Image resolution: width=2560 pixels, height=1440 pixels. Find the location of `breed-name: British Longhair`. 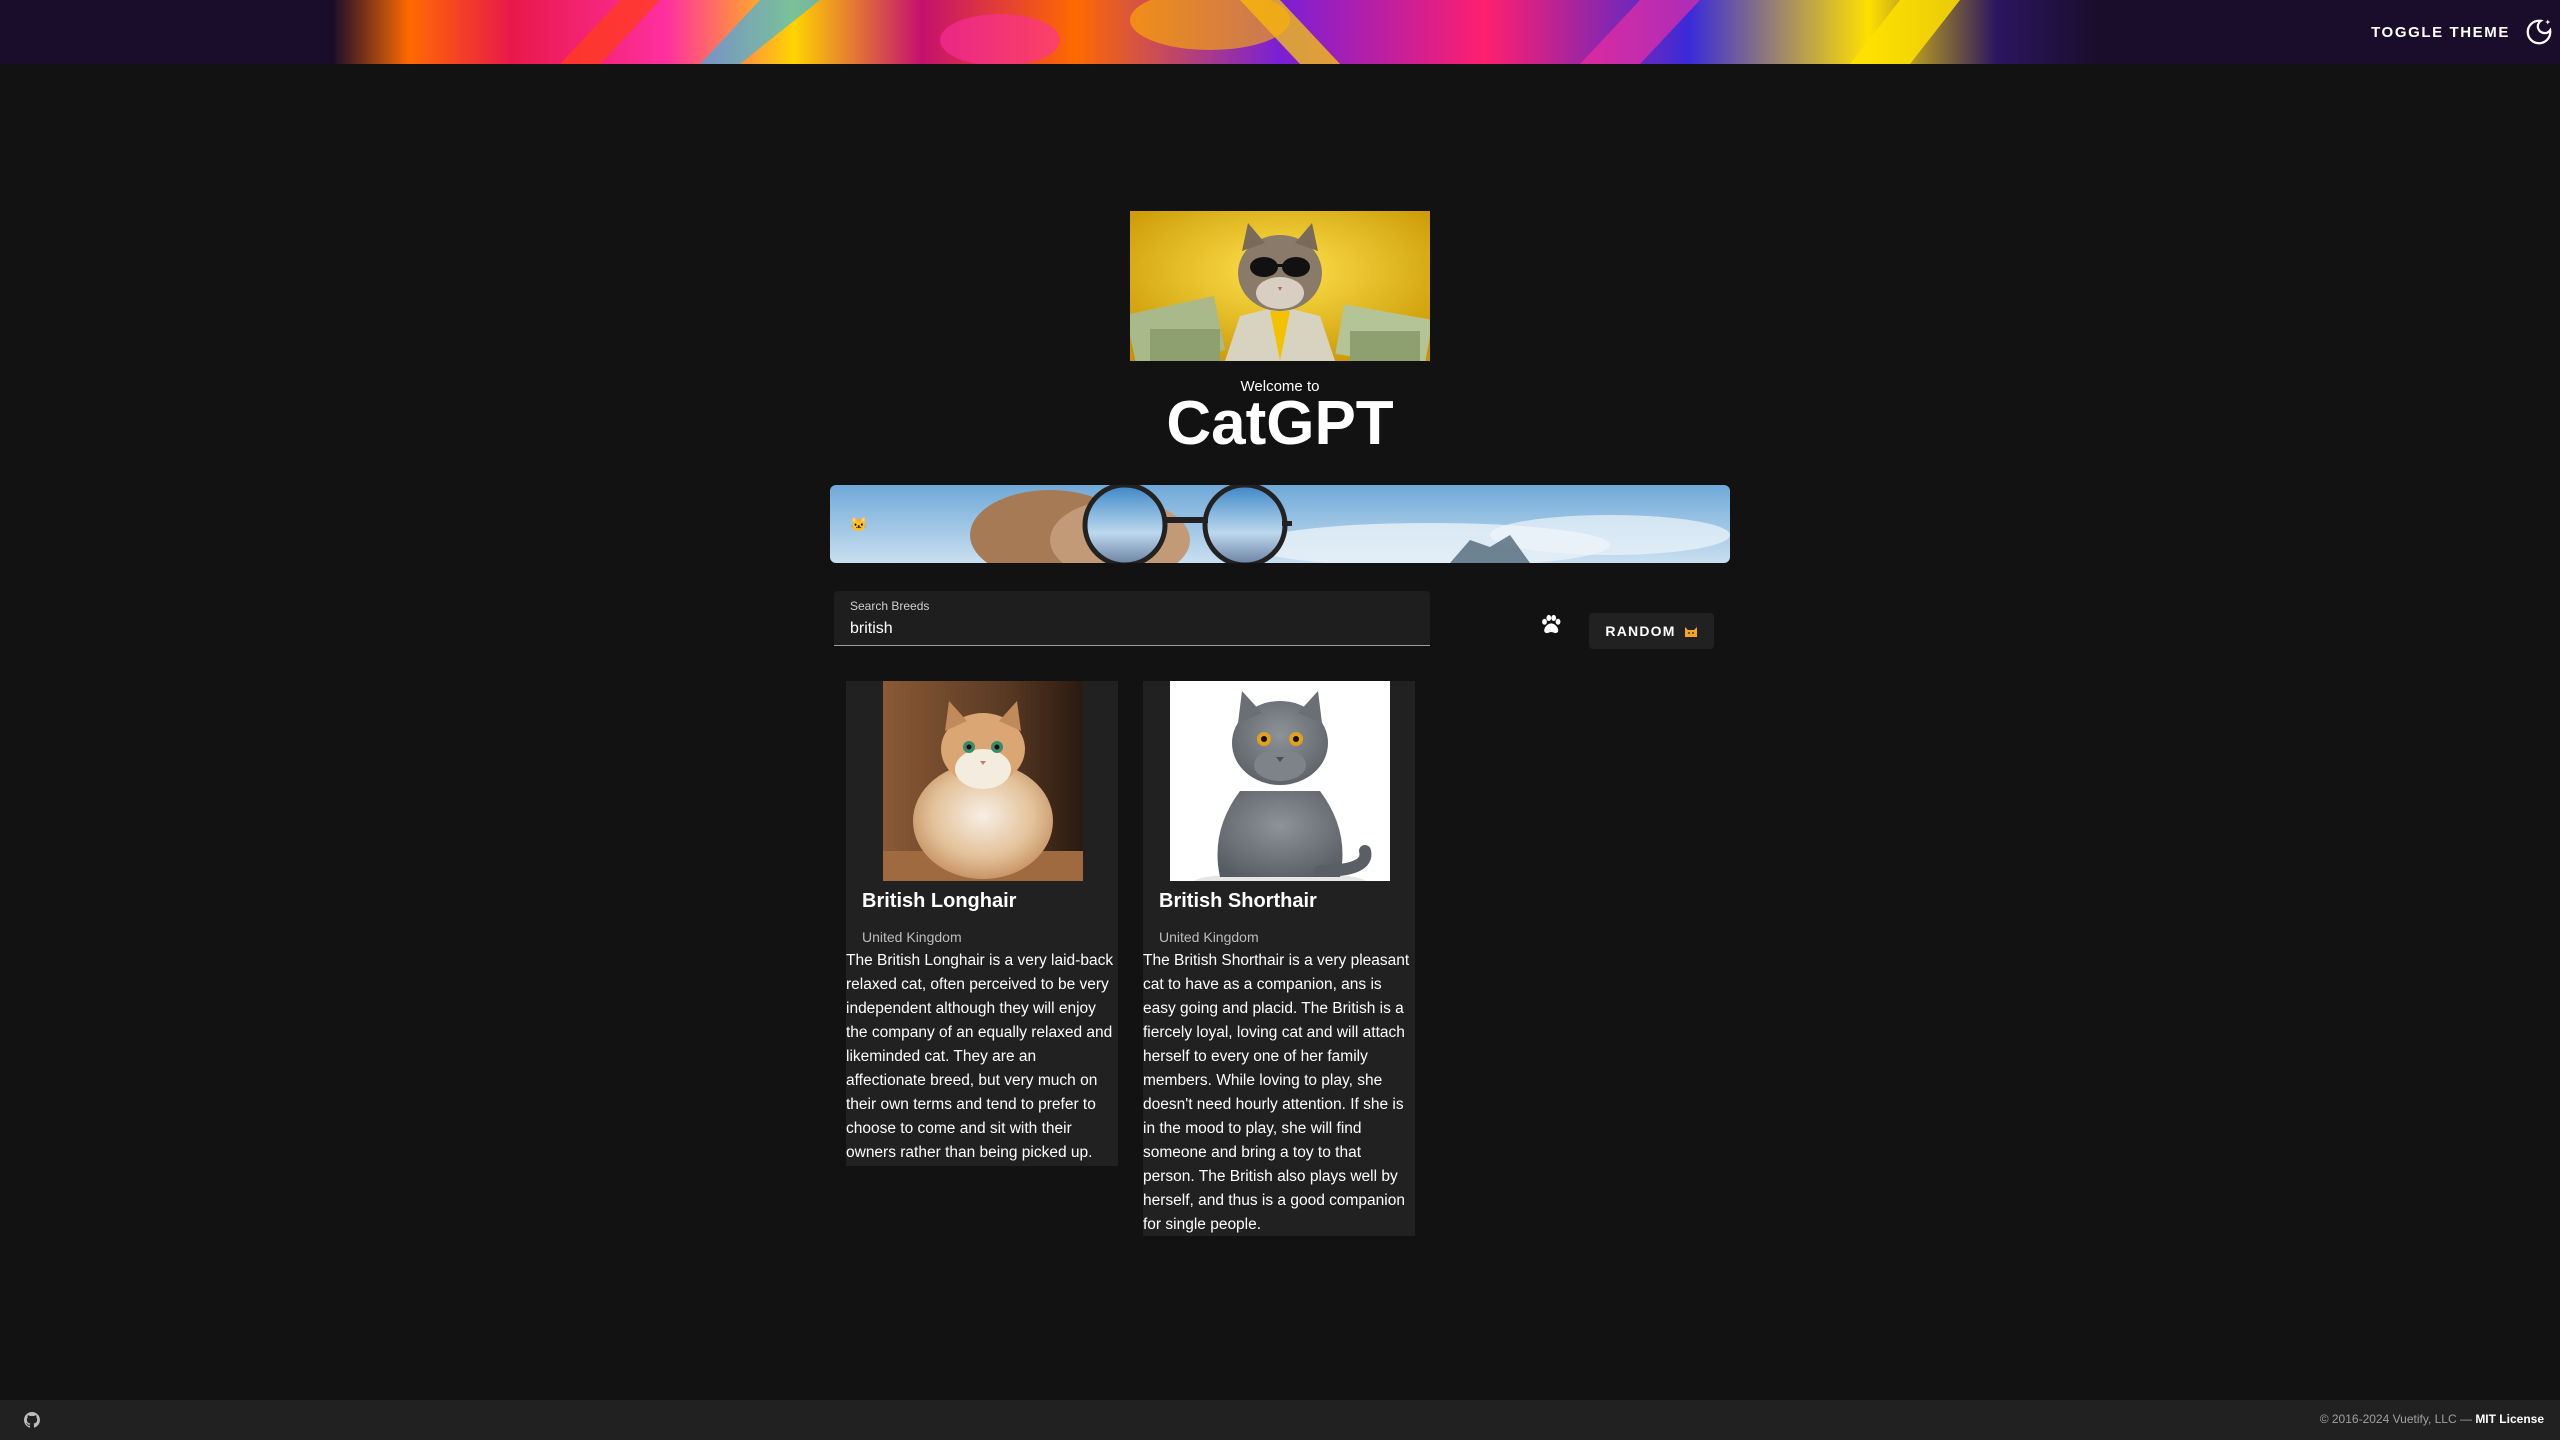

breed-name: British Longhair is located at coordinates (939, 901).